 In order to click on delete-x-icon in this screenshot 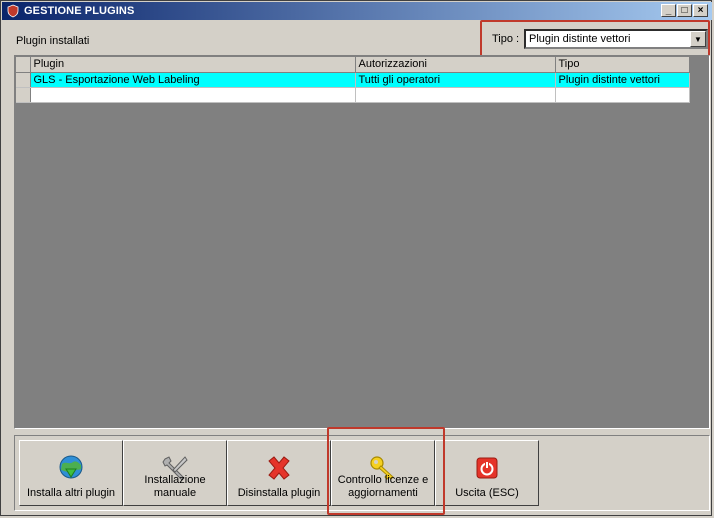, I will do `click(279, 468)`.